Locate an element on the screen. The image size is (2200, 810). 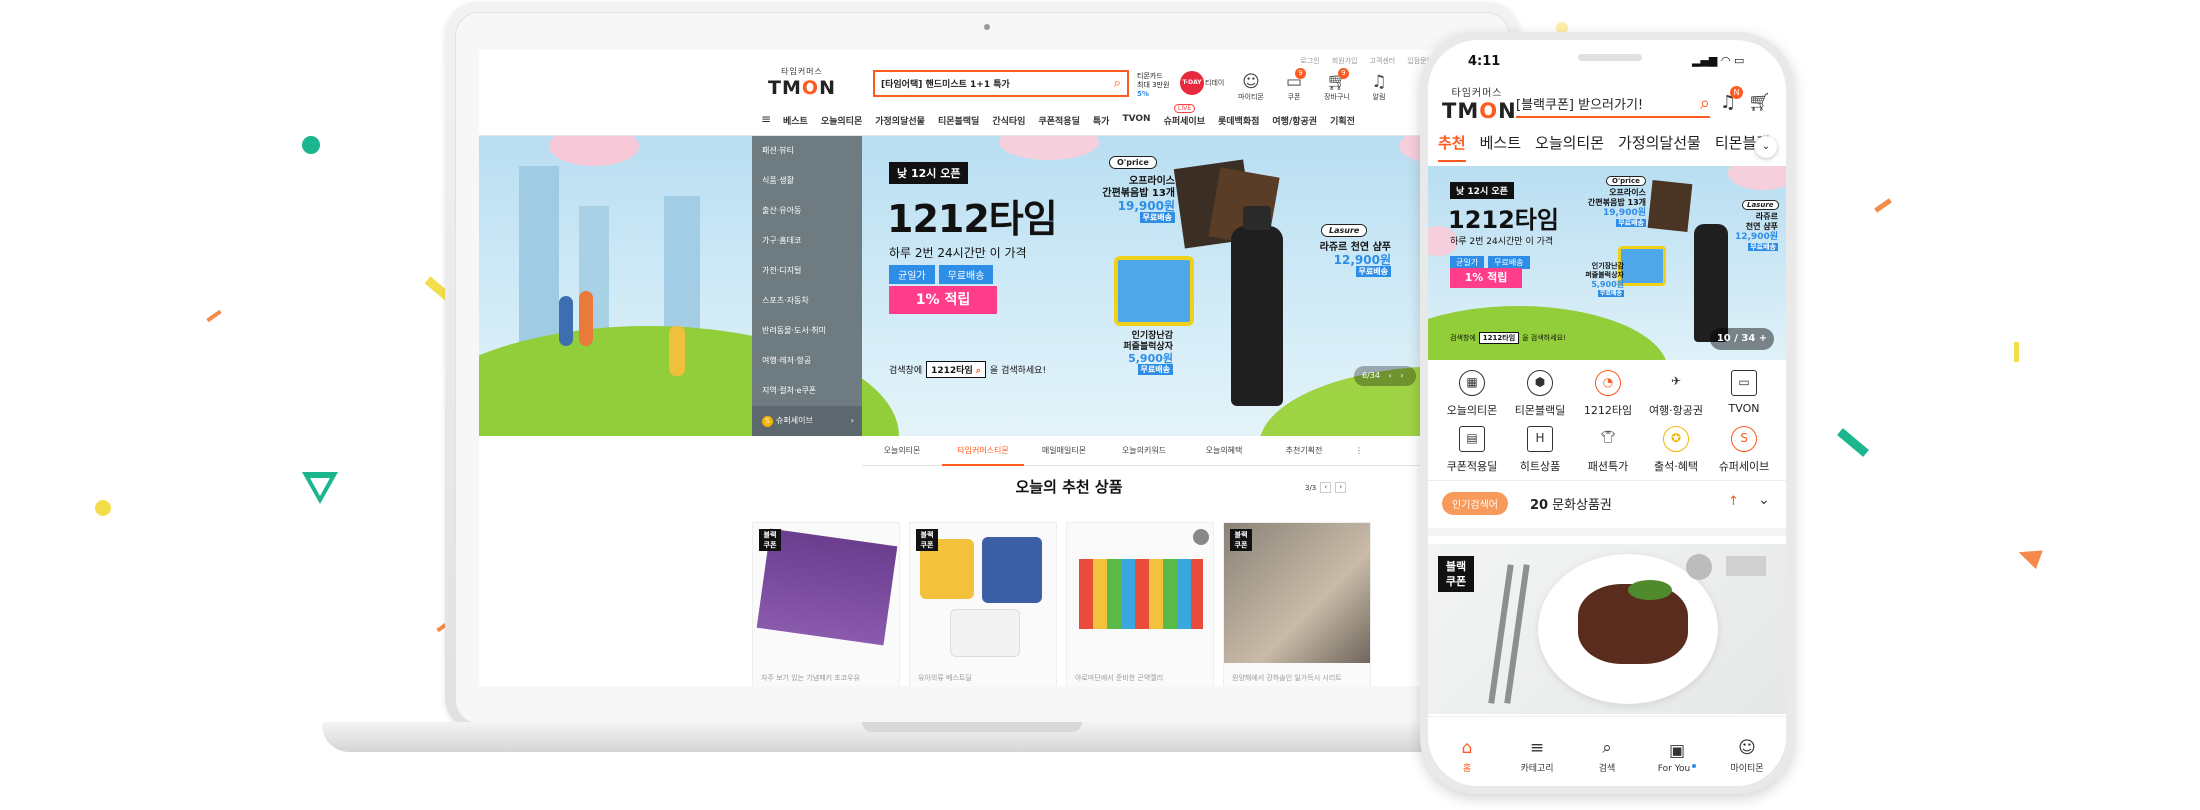
hamburger-menu-icon: ≡ is located at coordinates (766, 119).